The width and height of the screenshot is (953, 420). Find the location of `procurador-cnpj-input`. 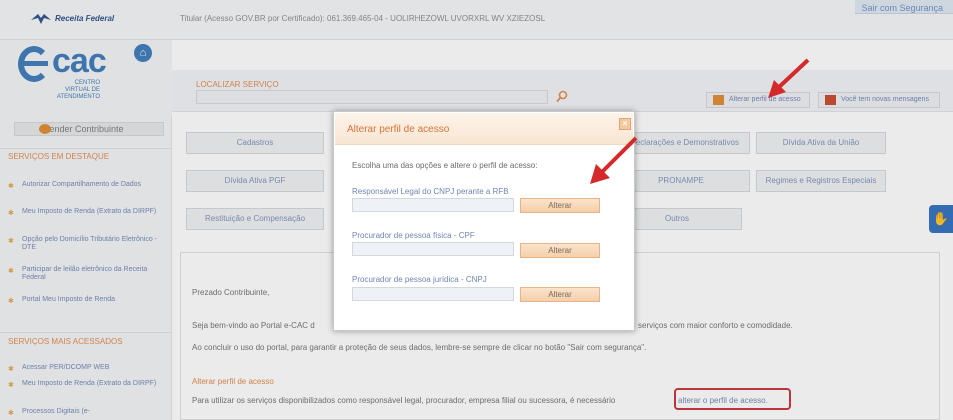

procurador-cnpj-input is located at coordinates (433, 294).